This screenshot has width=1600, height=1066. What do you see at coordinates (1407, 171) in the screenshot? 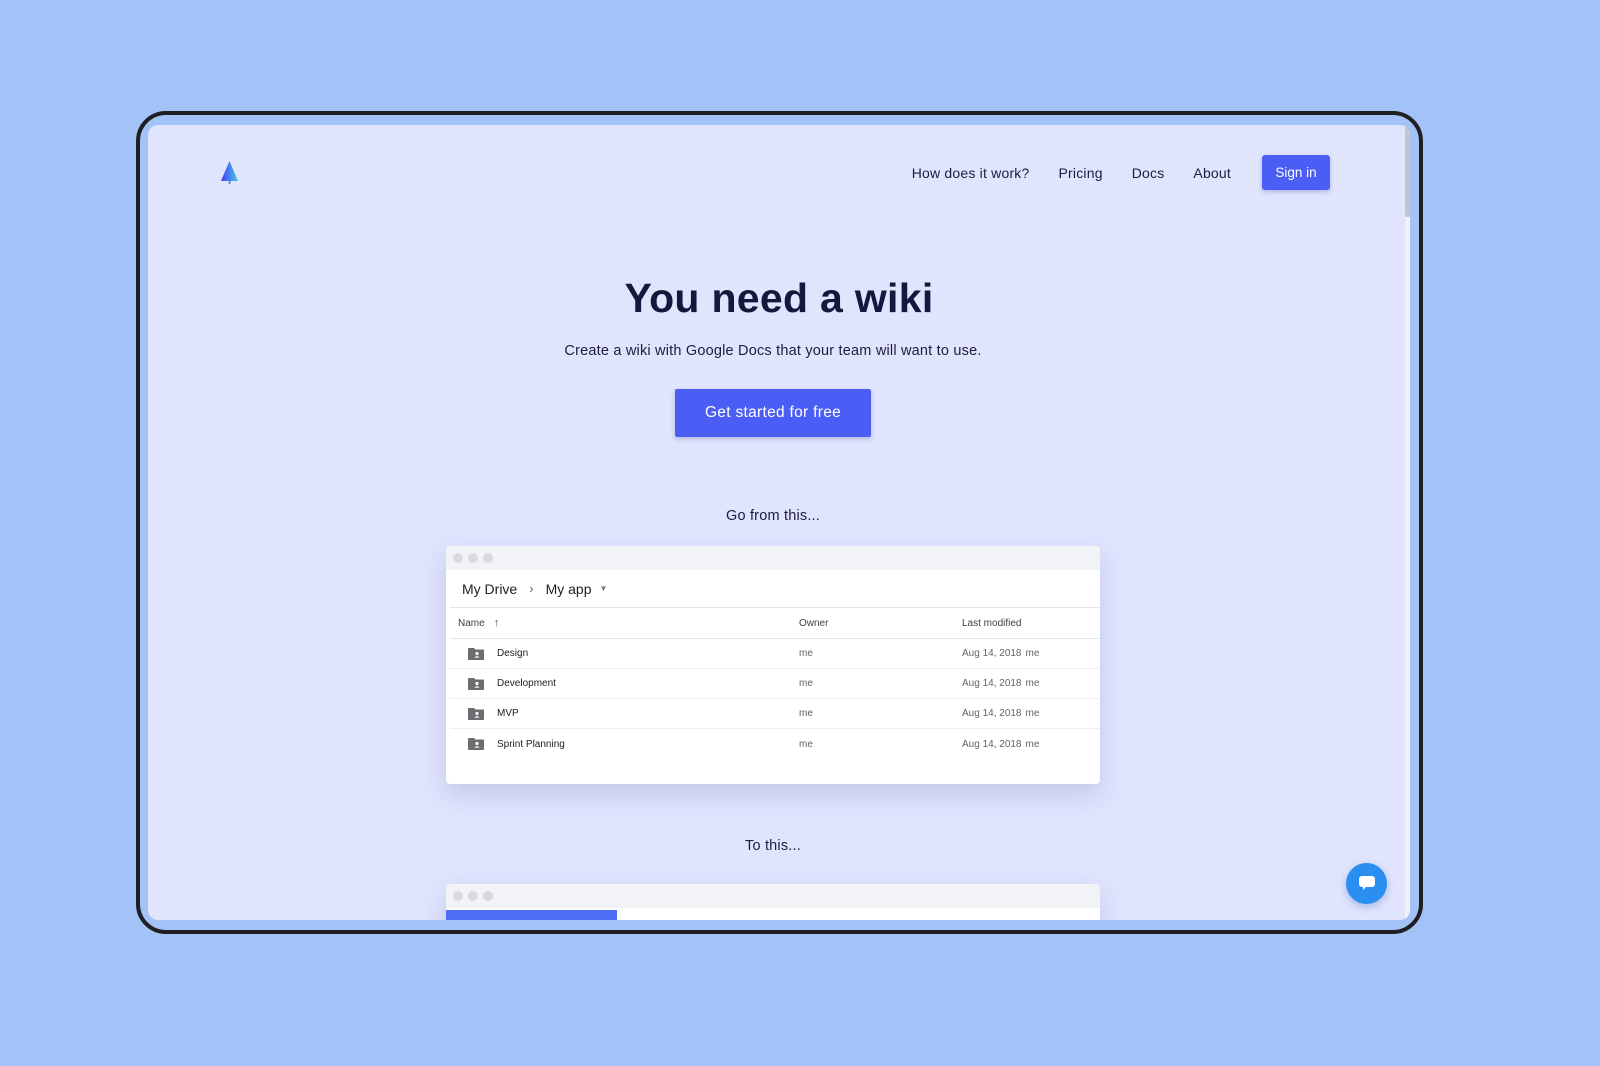
I see `scrollbar-thumb` at bounding box center [1407, 171].